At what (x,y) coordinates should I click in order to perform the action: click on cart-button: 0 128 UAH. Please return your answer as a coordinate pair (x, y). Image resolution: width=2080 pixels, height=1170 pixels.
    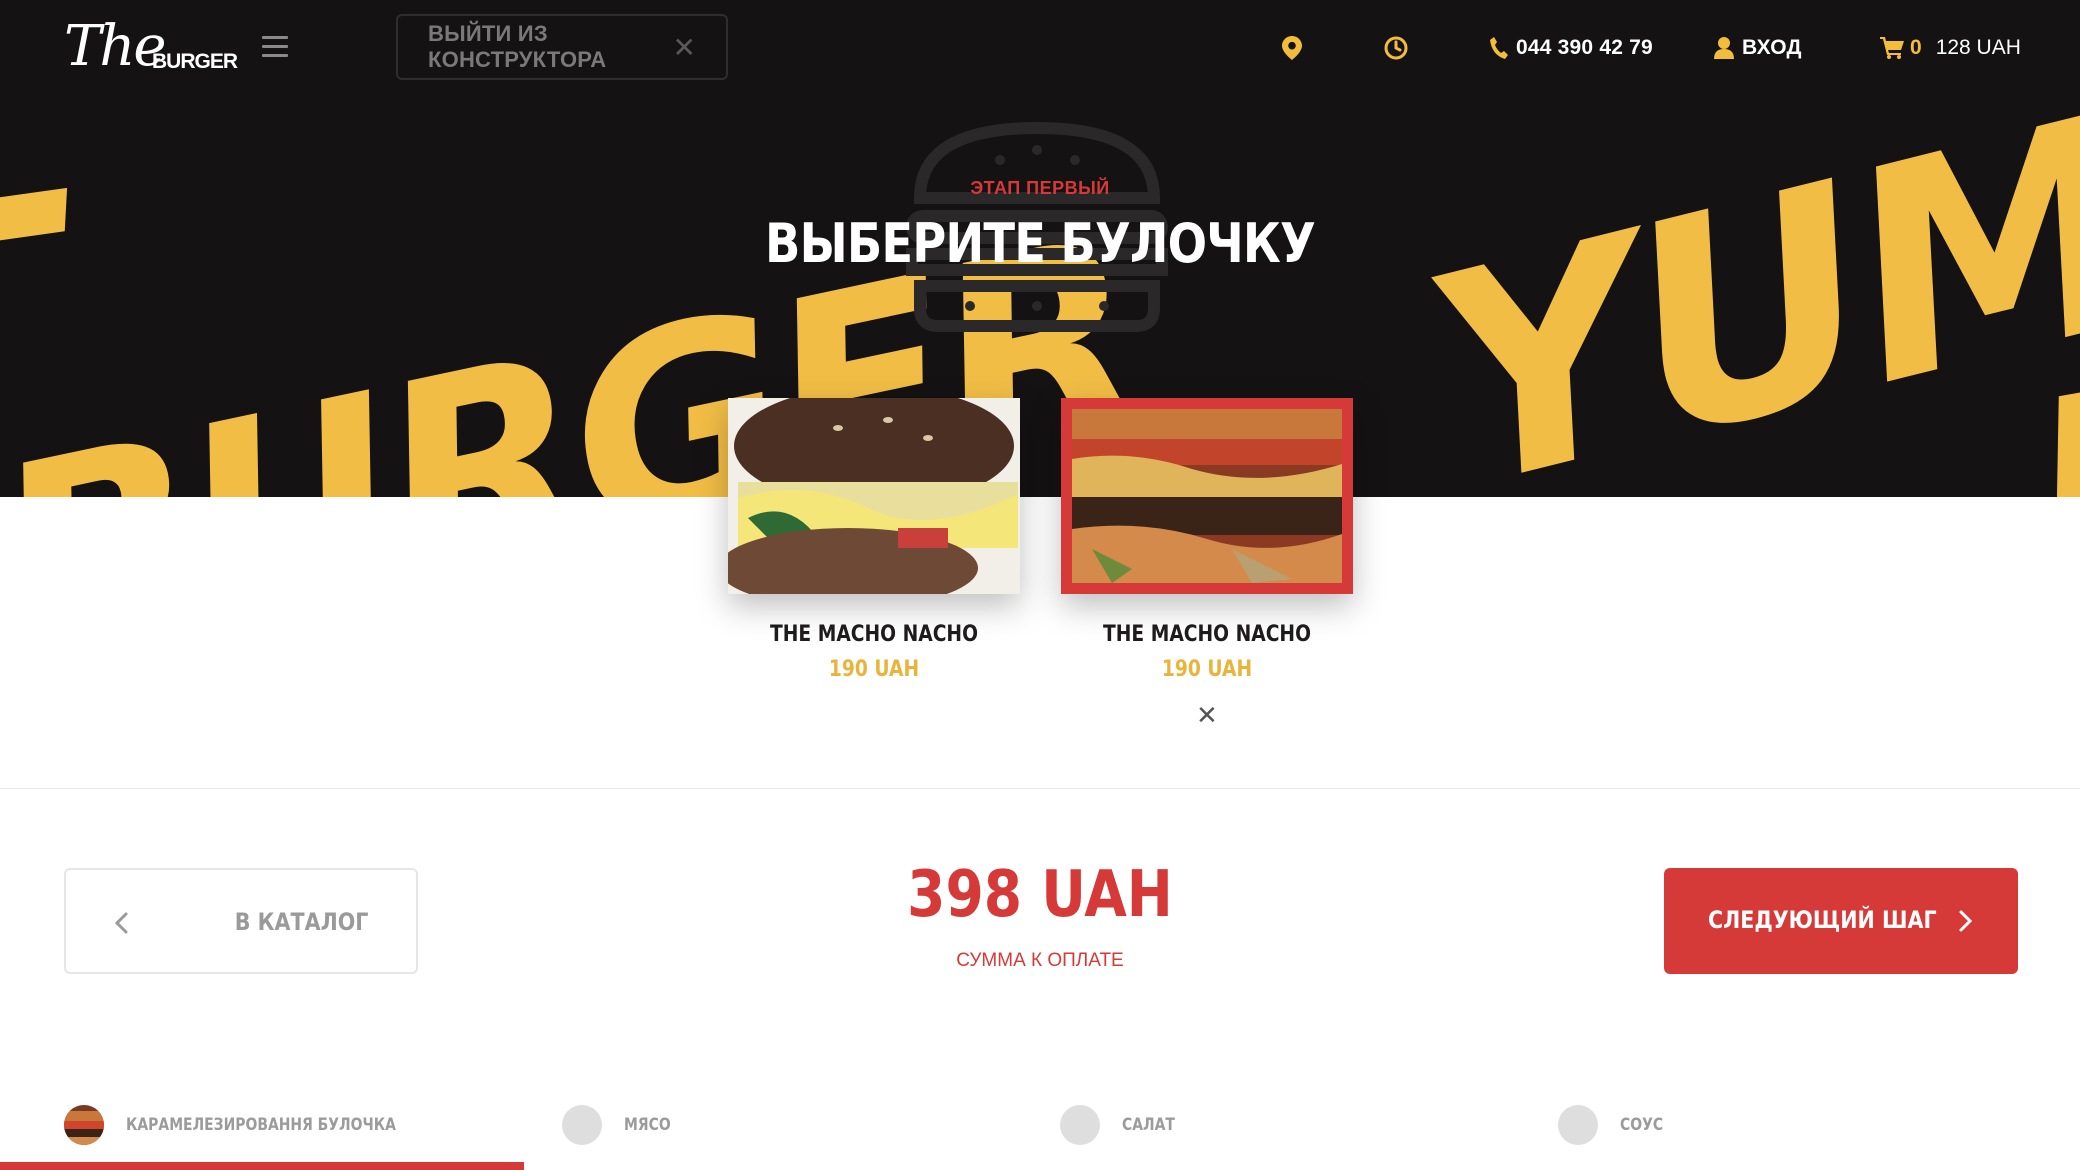
    Looking at the image, I should click on (1950, 48).